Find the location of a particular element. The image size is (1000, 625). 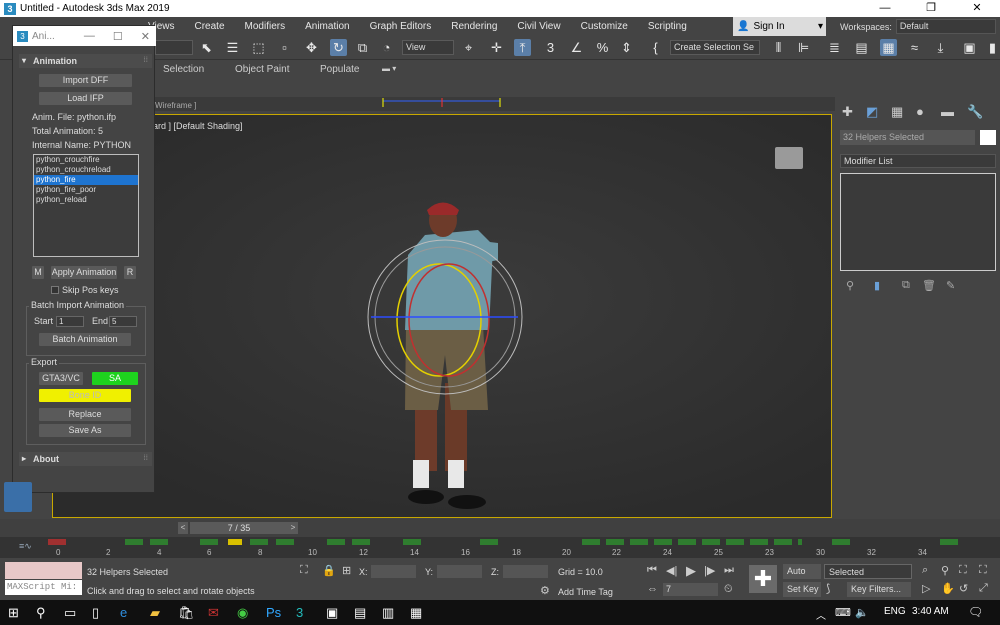

language-indicator: ENG is located at coordinates (895, 611).